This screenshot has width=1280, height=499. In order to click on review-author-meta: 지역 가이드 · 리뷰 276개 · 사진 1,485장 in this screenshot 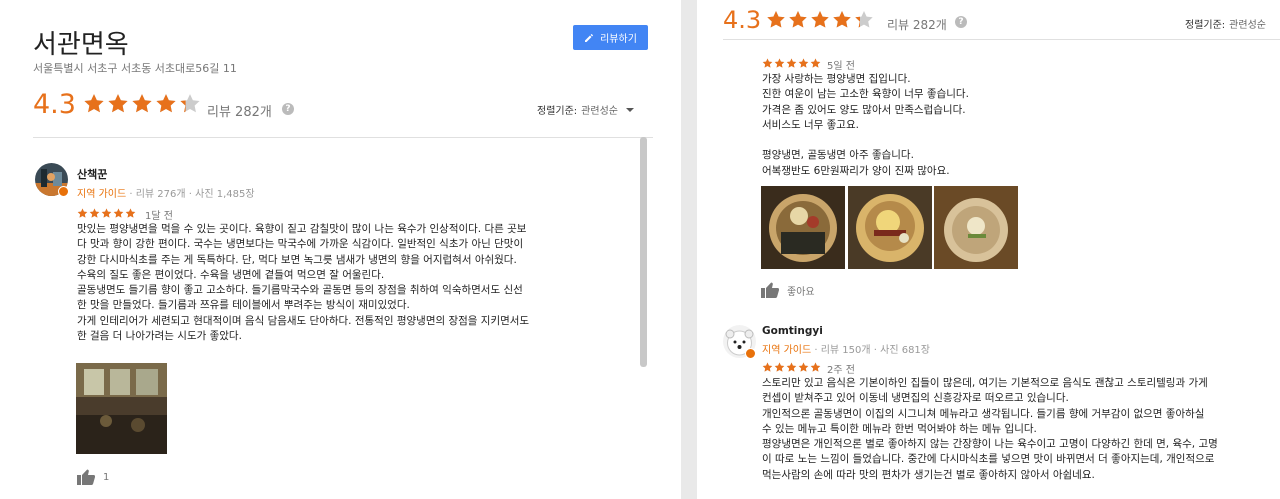, I will do `click(166, 192)`.